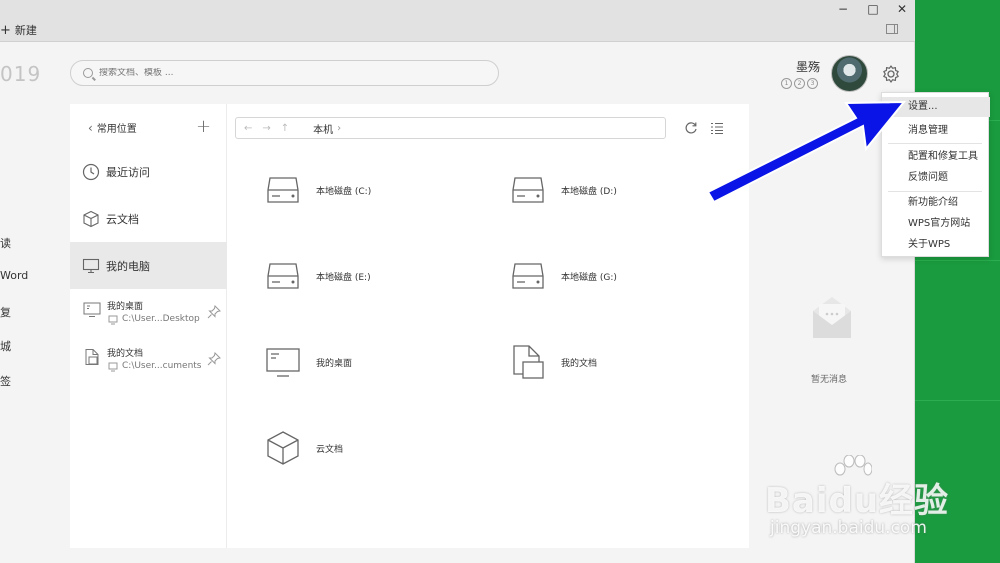  What do you see at coordinates (717, 128) in the screenshot?
I see `list-view-icon` at bounding box center [717, 128].